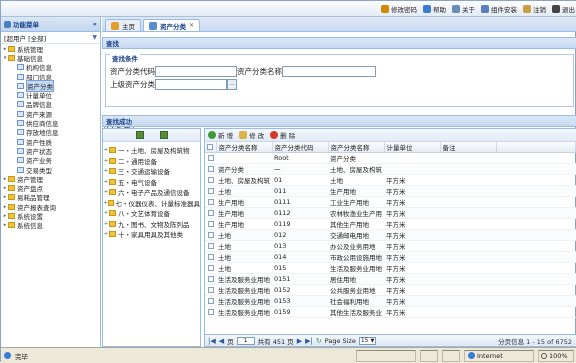 The width and height of the screenshot is (576, 363). I want to click on menu-item-7: 资产来源, so click(51, 114).